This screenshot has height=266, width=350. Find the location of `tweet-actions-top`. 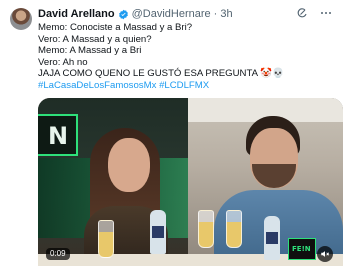

tweet-actions-top is located at coordinates (314, 12).